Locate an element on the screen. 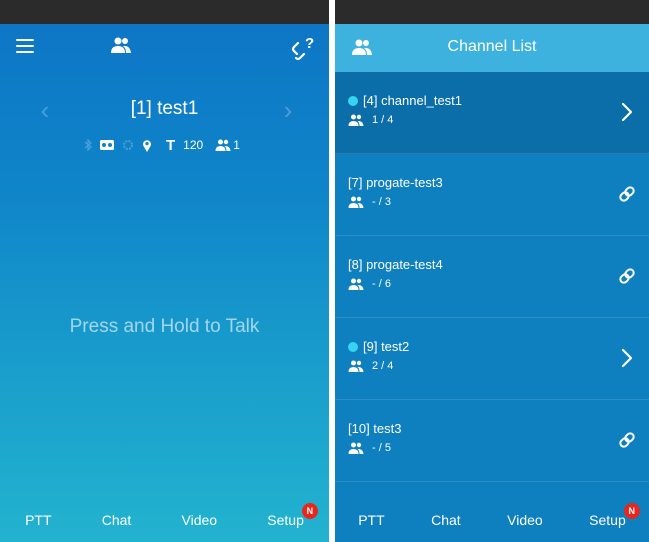 This screenshot has width=649, height=542. channel-name: [9] test2 is located at coordinates (386, 346).